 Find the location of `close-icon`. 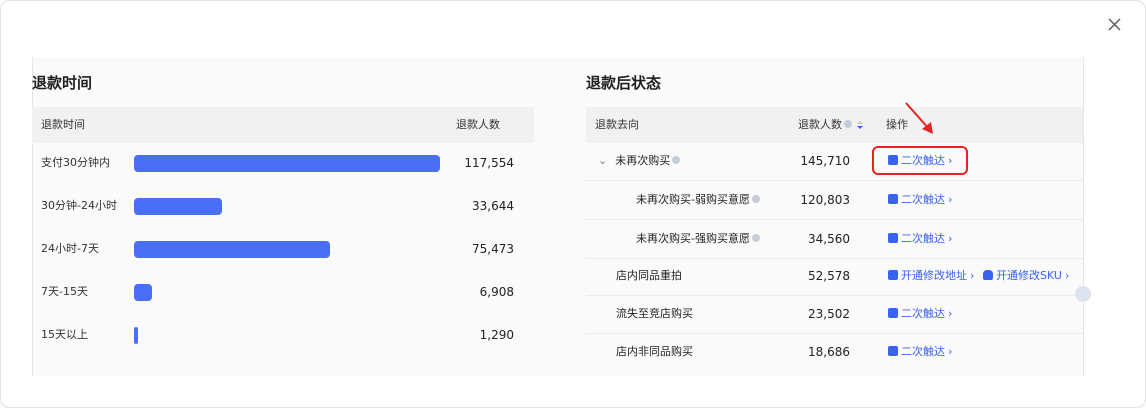

close-icon is located at coordinates (1114, 24).